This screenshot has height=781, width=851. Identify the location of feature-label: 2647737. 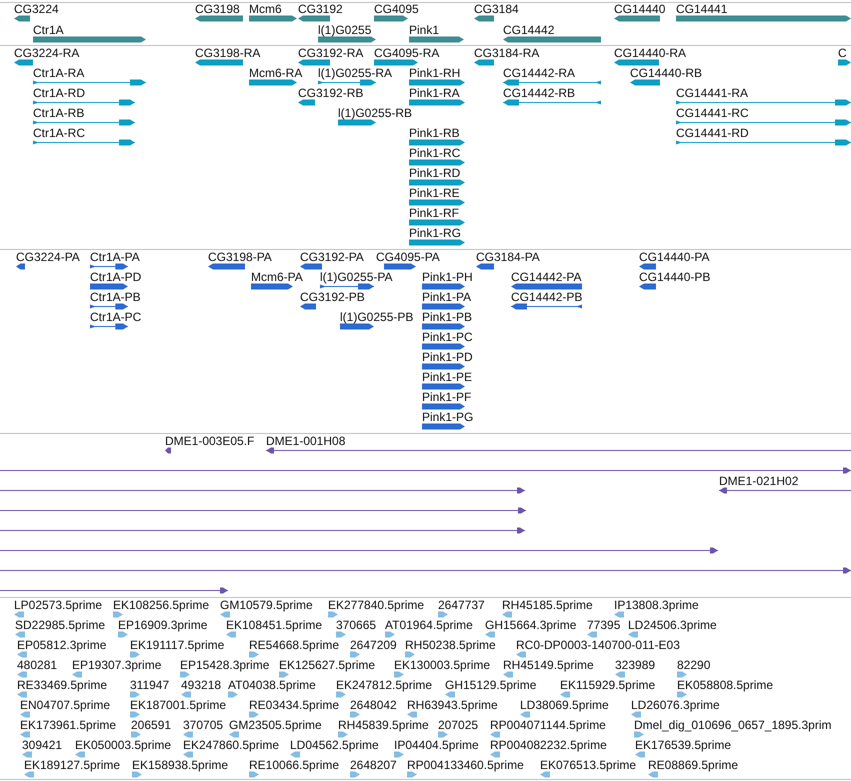
(461, 605).